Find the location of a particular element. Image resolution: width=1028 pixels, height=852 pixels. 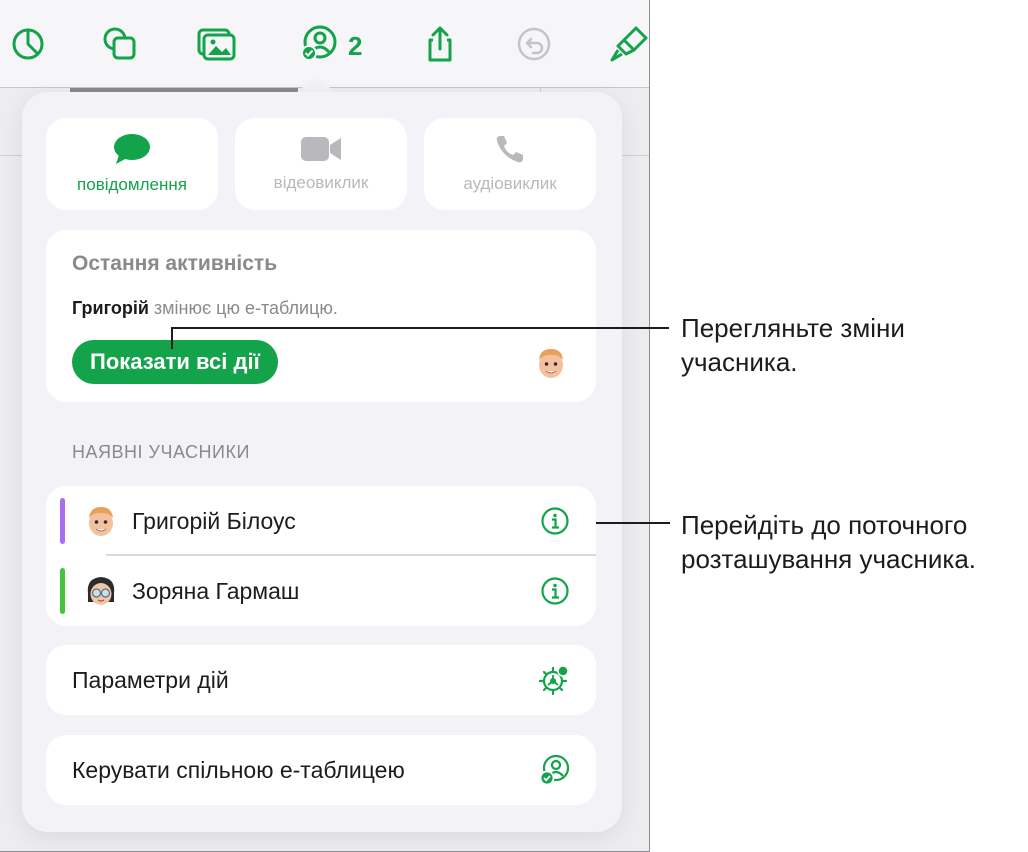

share-button is located at coordinates (440, 44).